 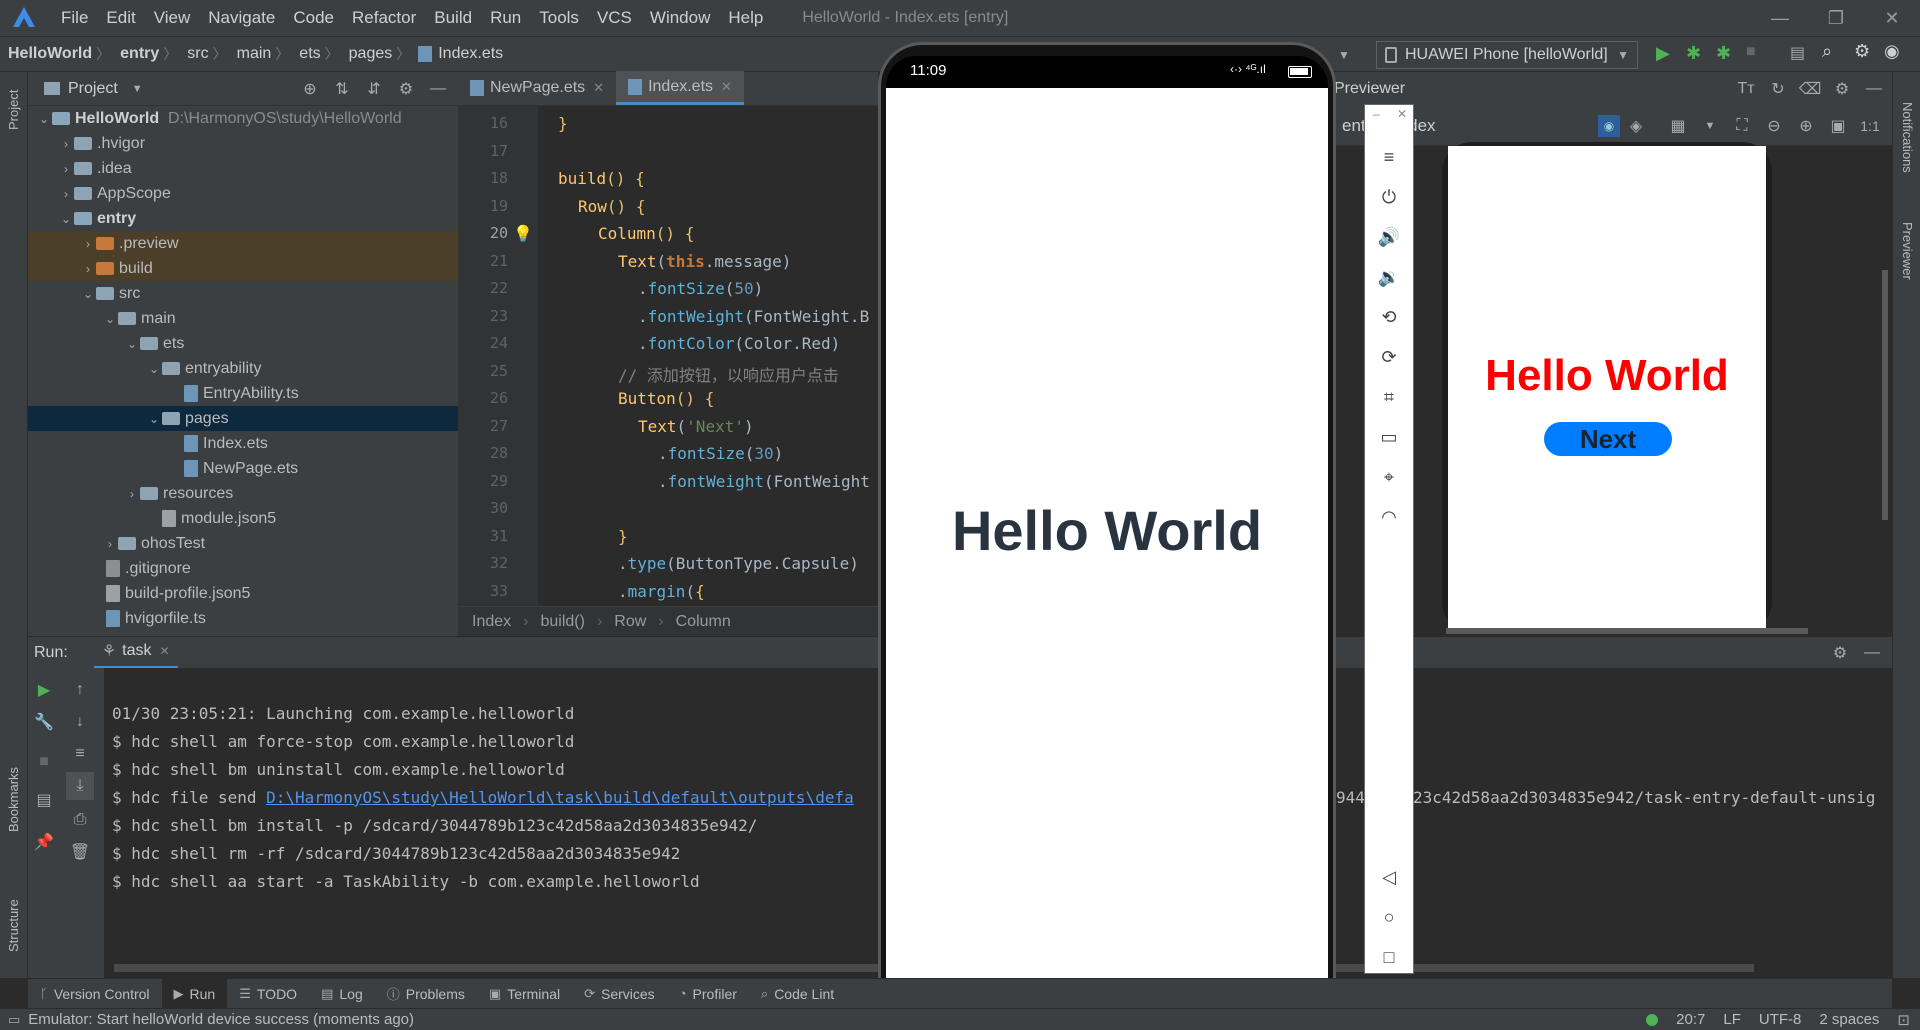 What do you see at coordinates (1678, 126) in the screenshot?
I see `multi-device-icon: ▦` at bounding box center [1678, 126].